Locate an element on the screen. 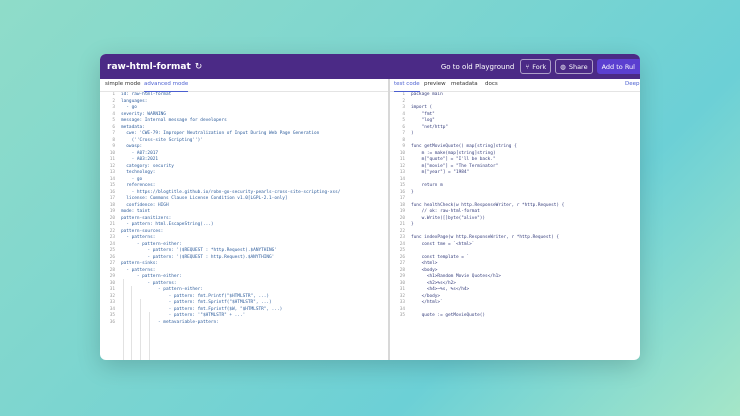 This screenshot has height=416, width=740. globe-icon: ◍ is located at coordinates (563, 66).